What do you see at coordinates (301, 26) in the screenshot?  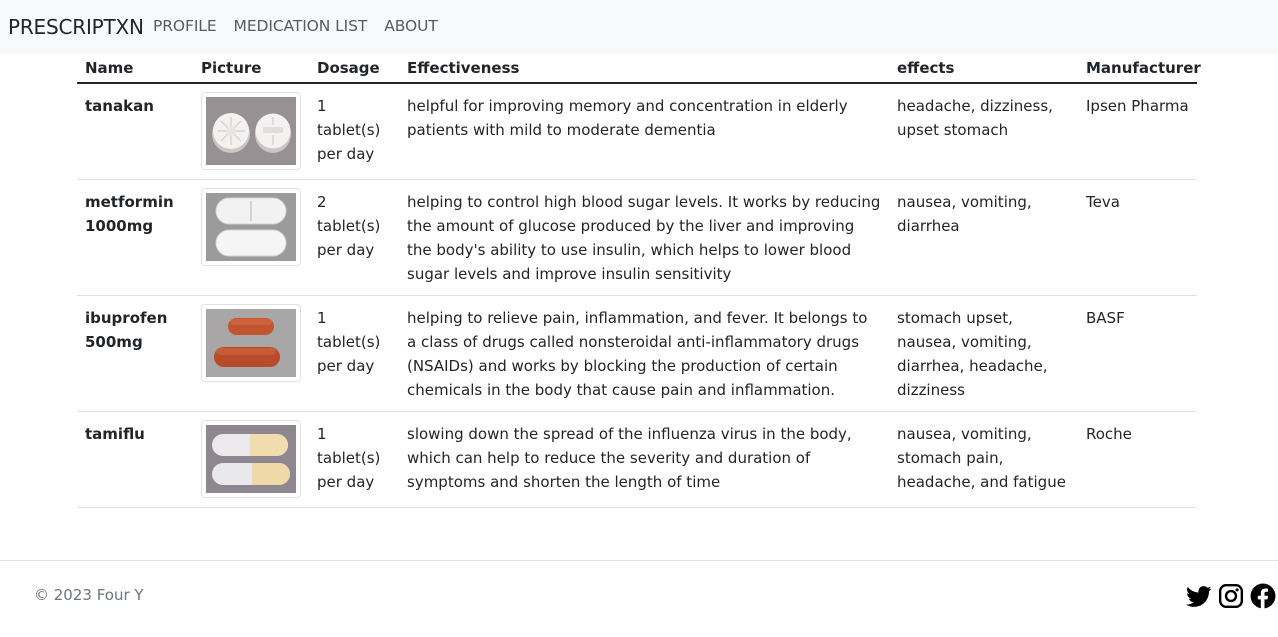 I see `nav-link-medication-list: MEDICATION LIST` at bounding box center [301, 26].